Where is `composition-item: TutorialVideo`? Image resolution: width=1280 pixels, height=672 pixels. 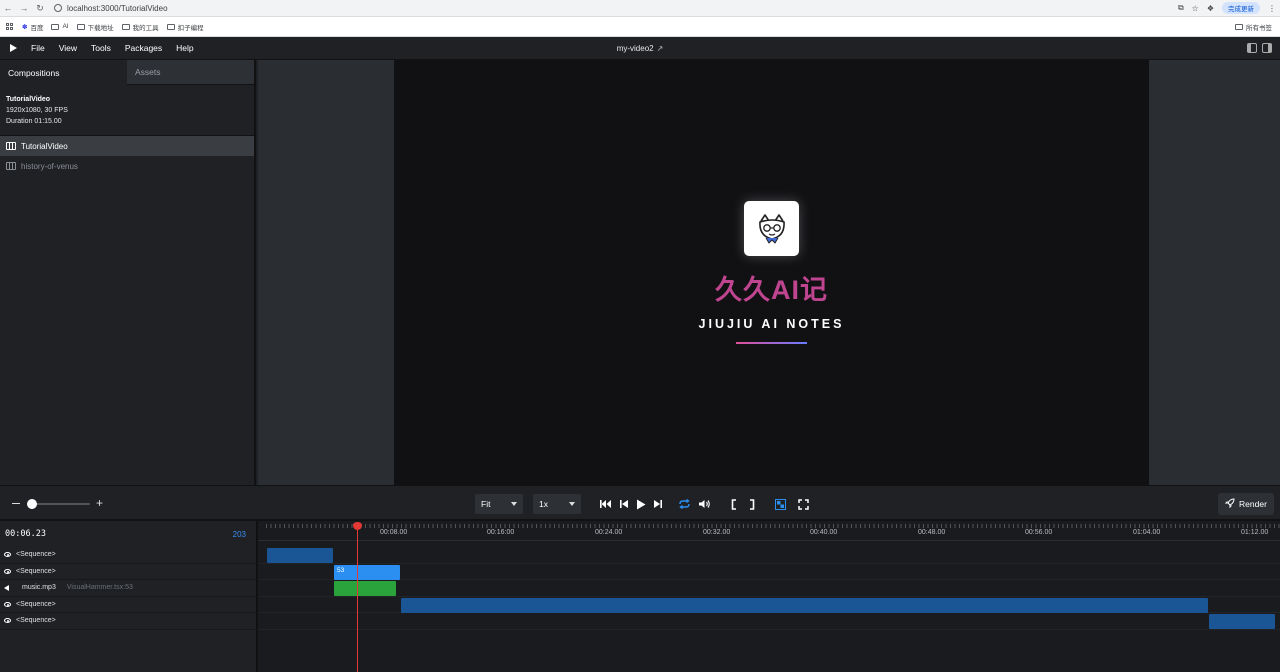 composition-item: TutorialVideo is located at coordinates (127, 146).